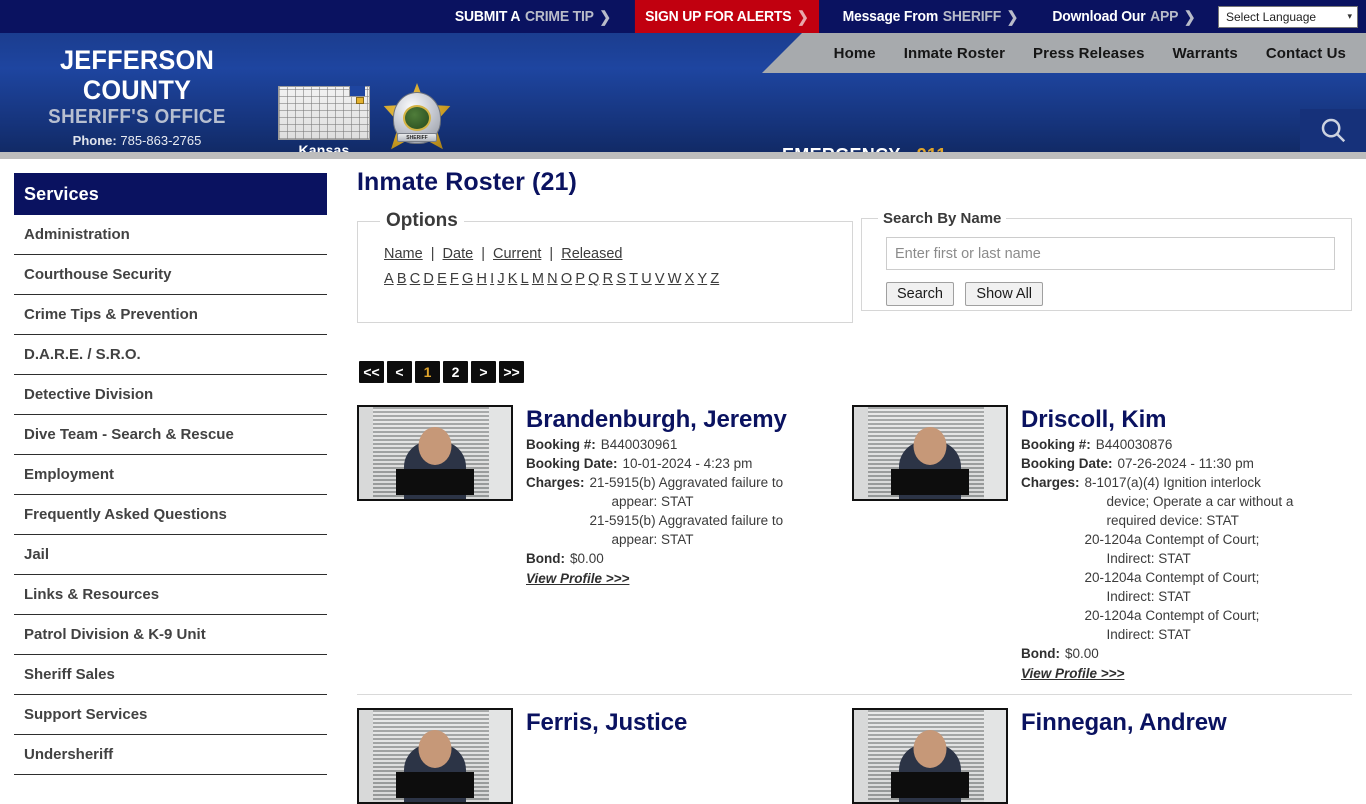 The height and width of the screenshot is (804, 1366). Describe the element at coordinates (428, 279) in the screenshot. I see `alpha-filter-d: D` at that location.